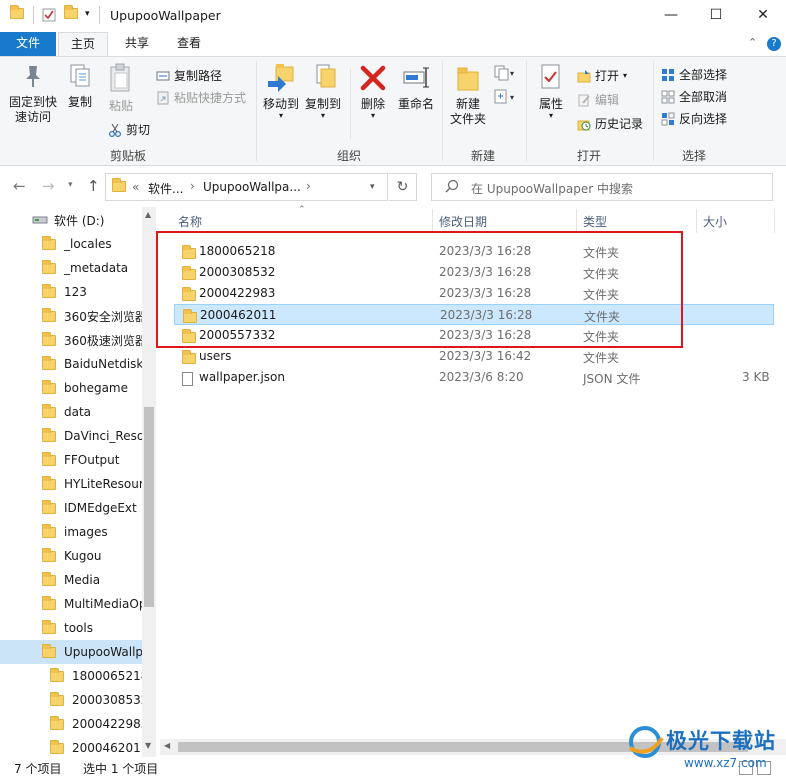 The image size is (786, 779). I want to click on new-item-icon: ▾, so click(506, 74).